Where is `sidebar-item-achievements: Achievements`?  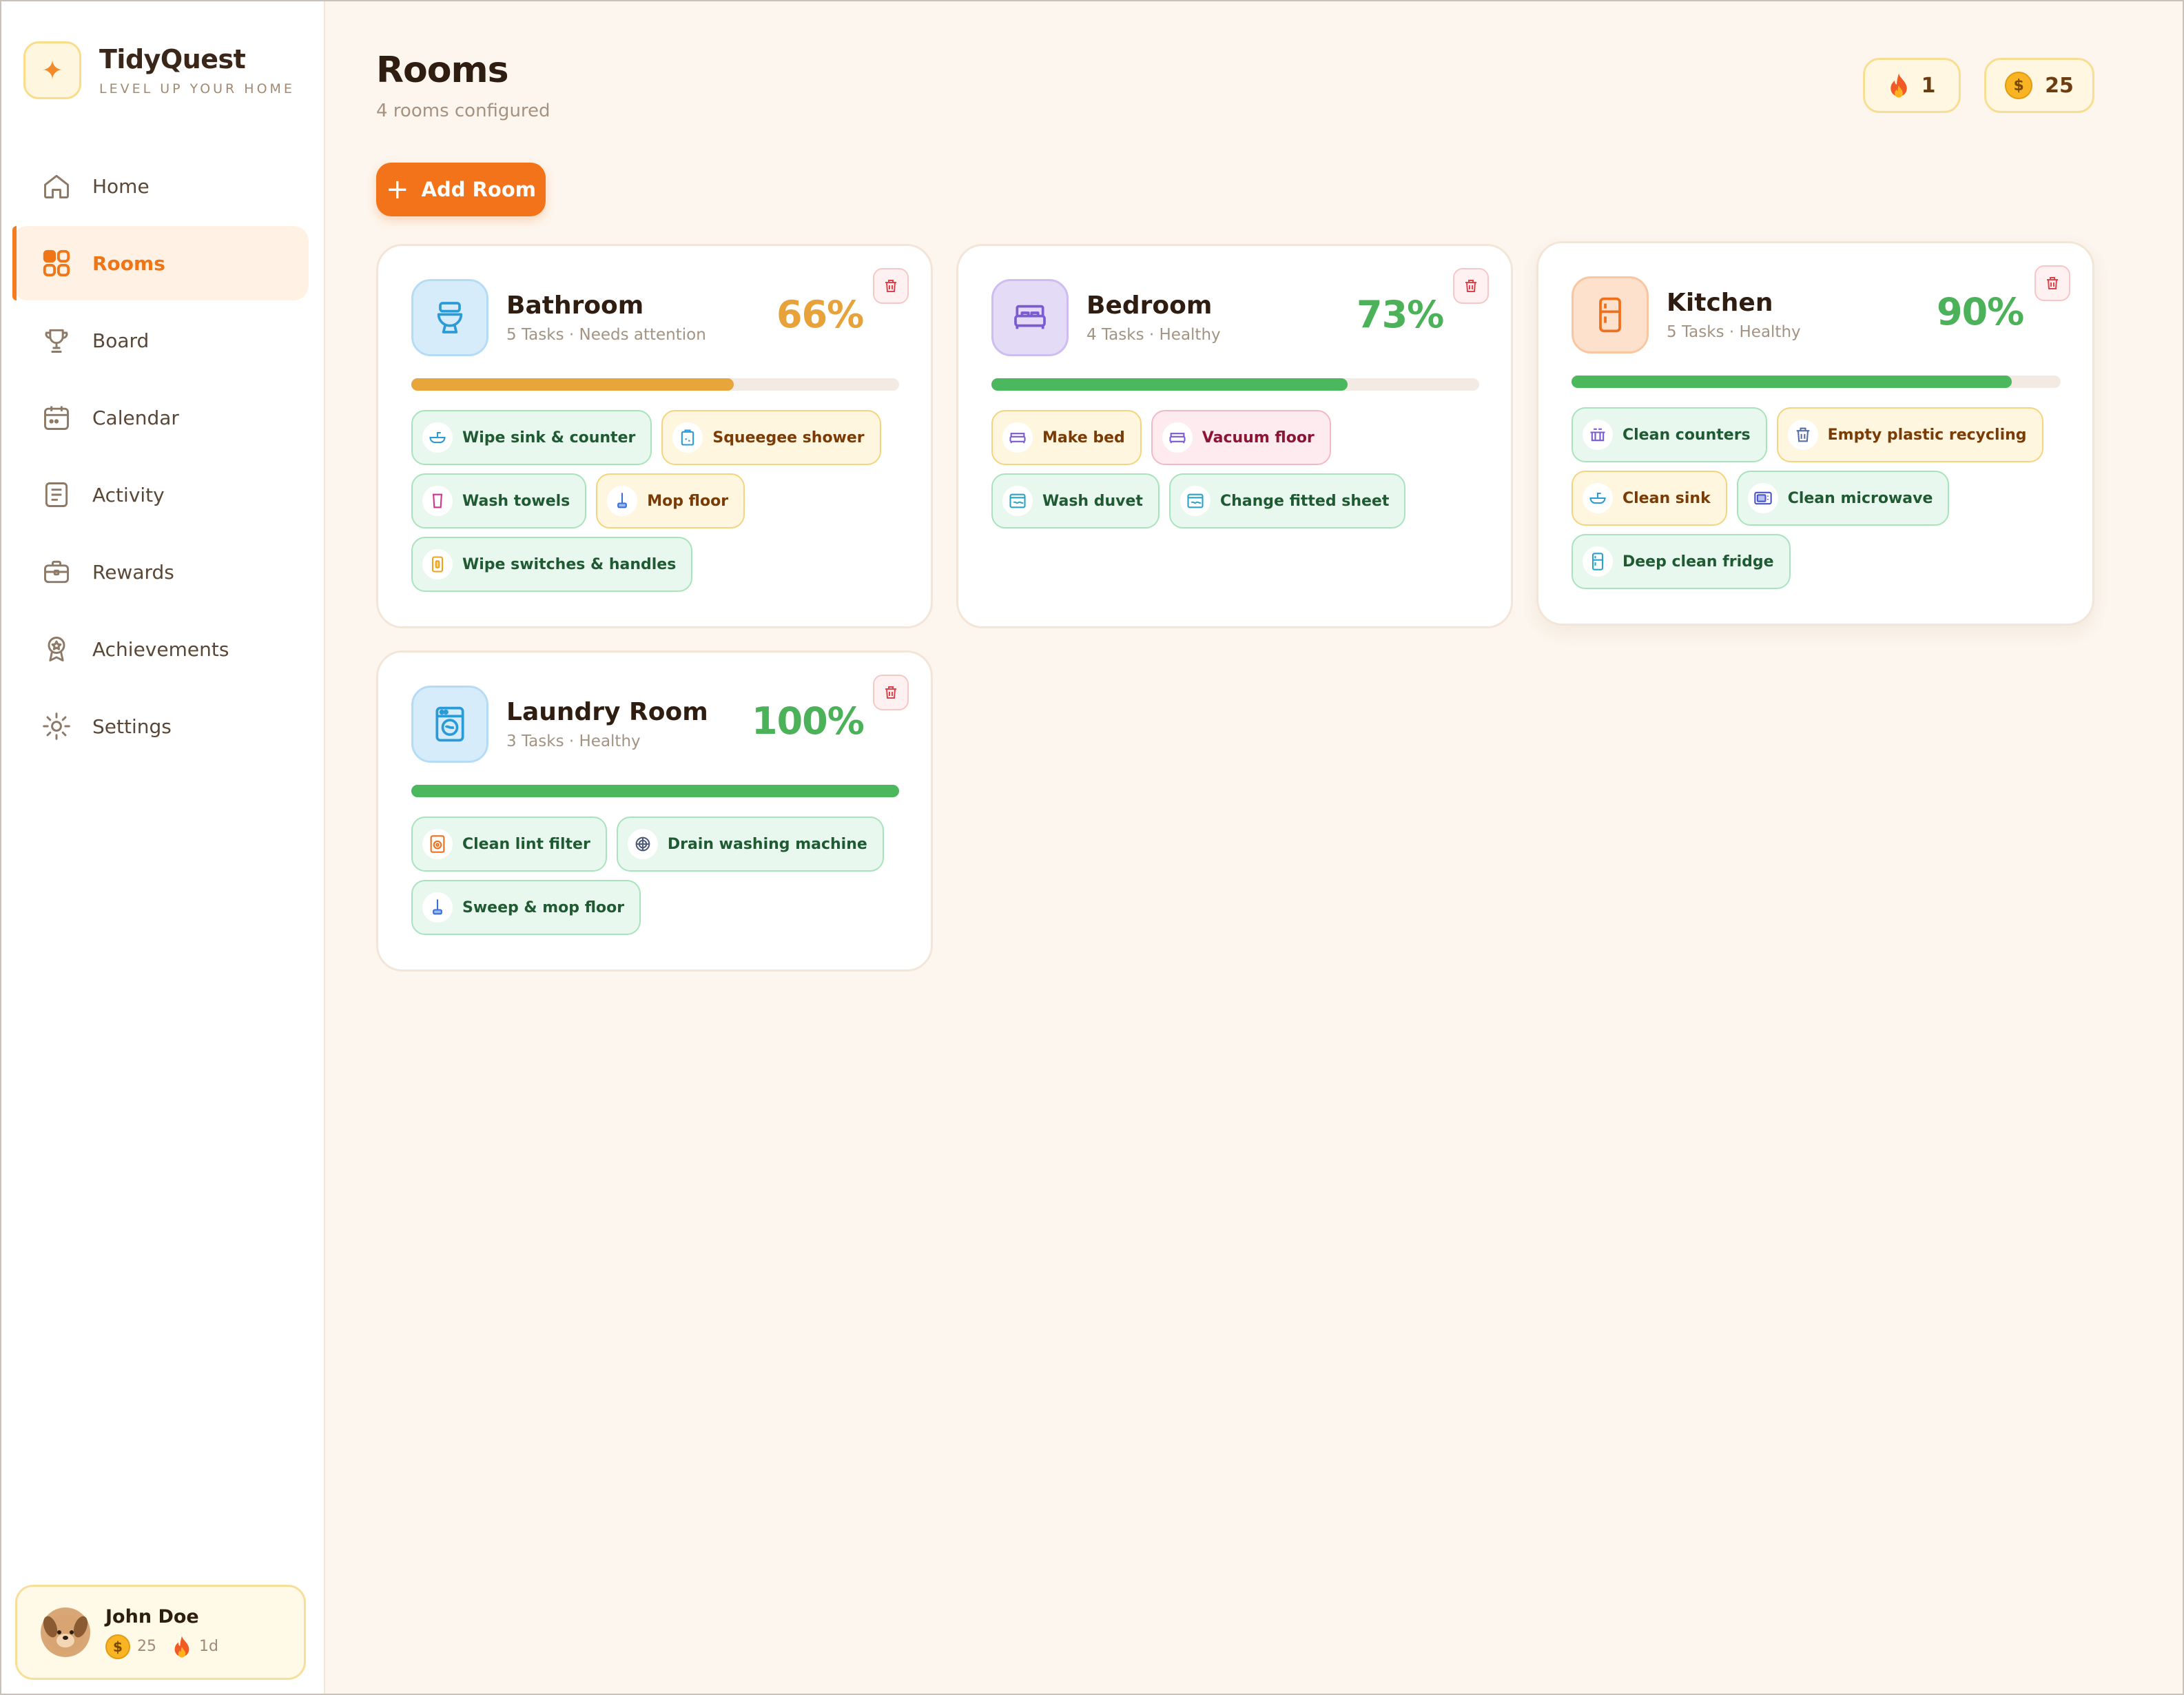
sidebar-item-achievements: Achievements is located at coordinates (160, 649).